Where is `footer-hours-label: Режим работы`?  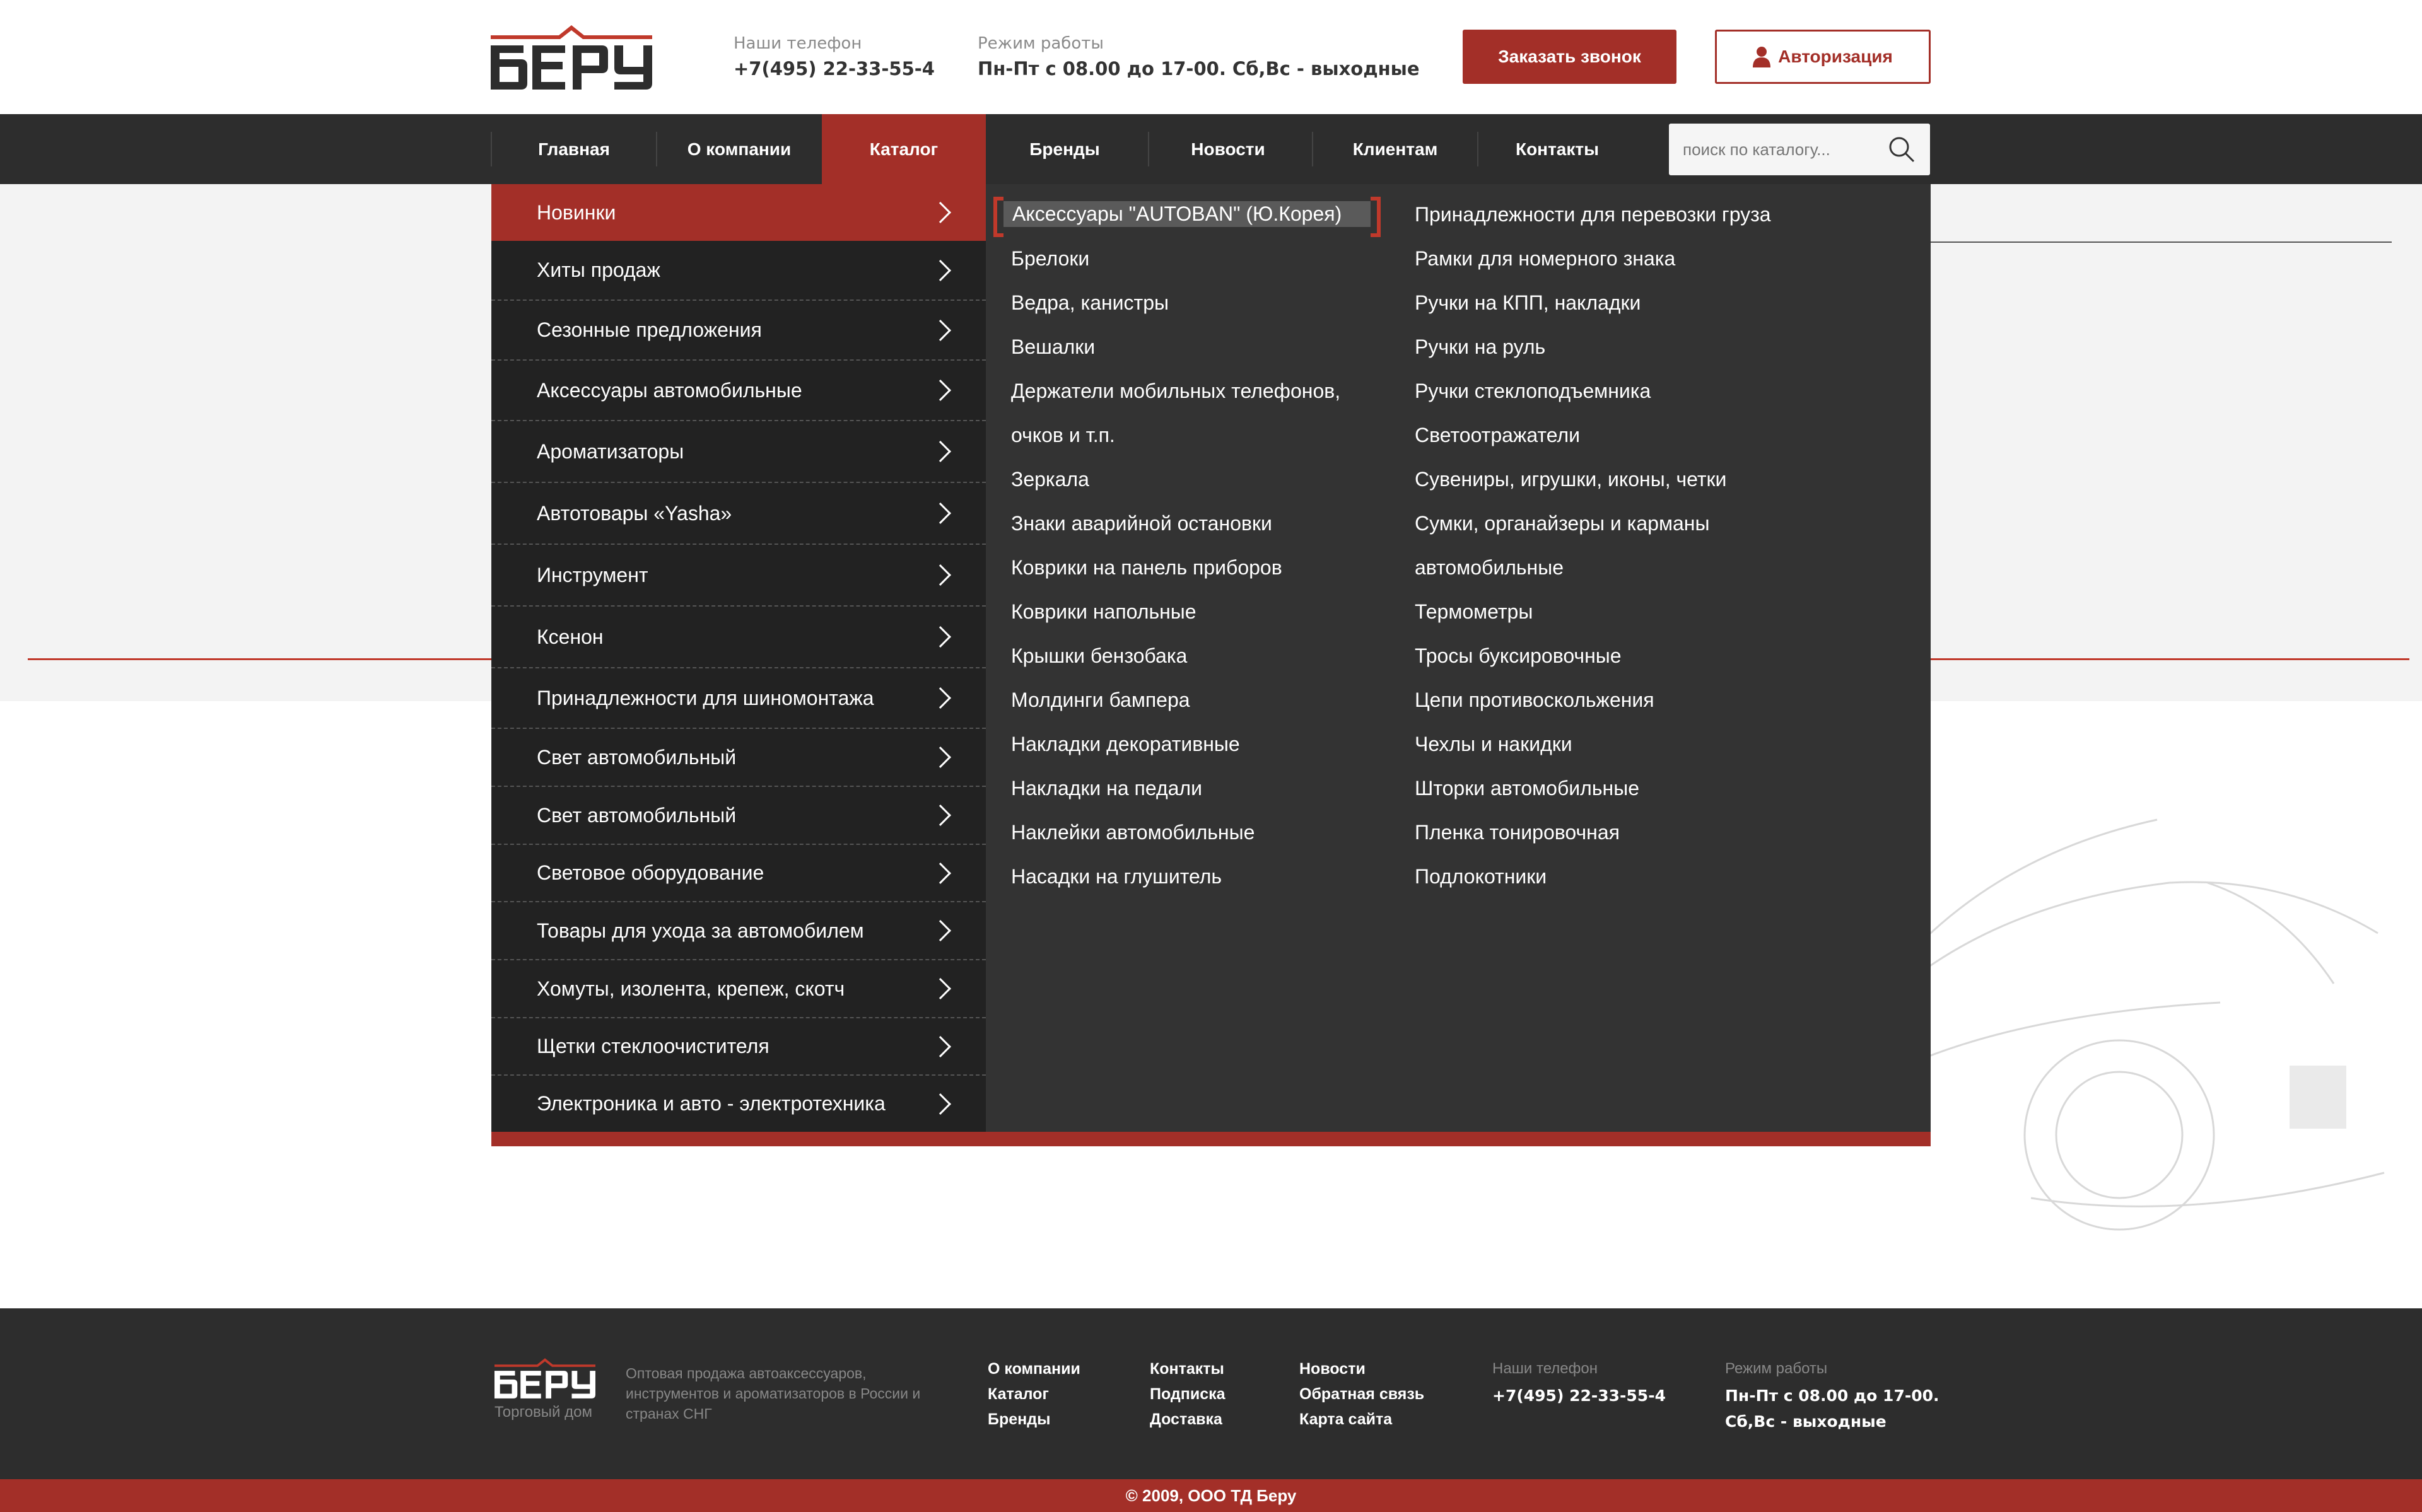 footer-hours-label: Режим работы is located at coordinates (1776, 1368).